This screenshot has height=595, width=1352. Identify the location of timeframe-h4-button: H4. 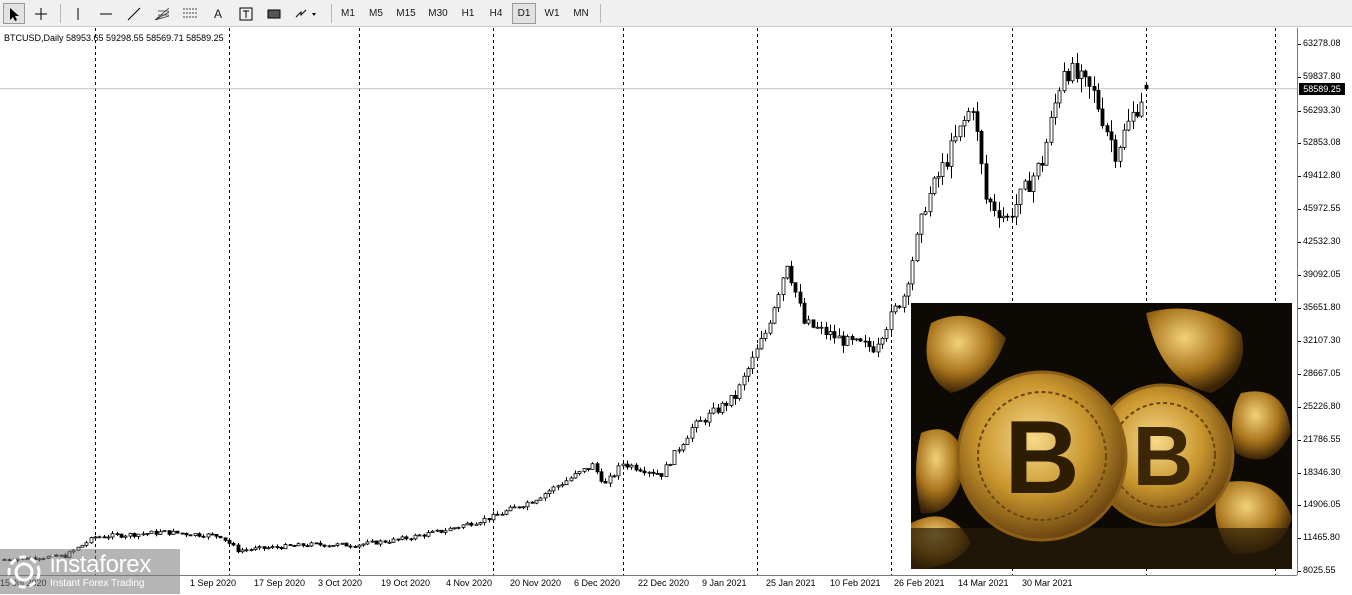
(496, 13).